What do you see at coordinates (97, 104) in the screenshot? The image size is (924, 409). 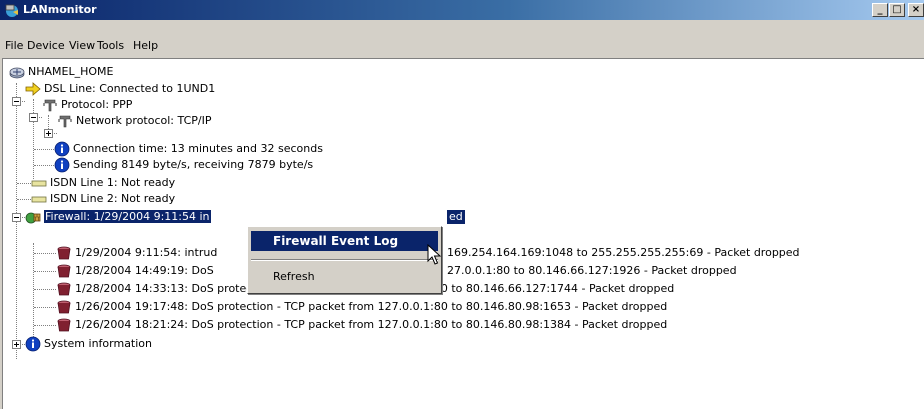 I see `tree-node-label: Protocol: PPP` at bounding box center [97, 104].